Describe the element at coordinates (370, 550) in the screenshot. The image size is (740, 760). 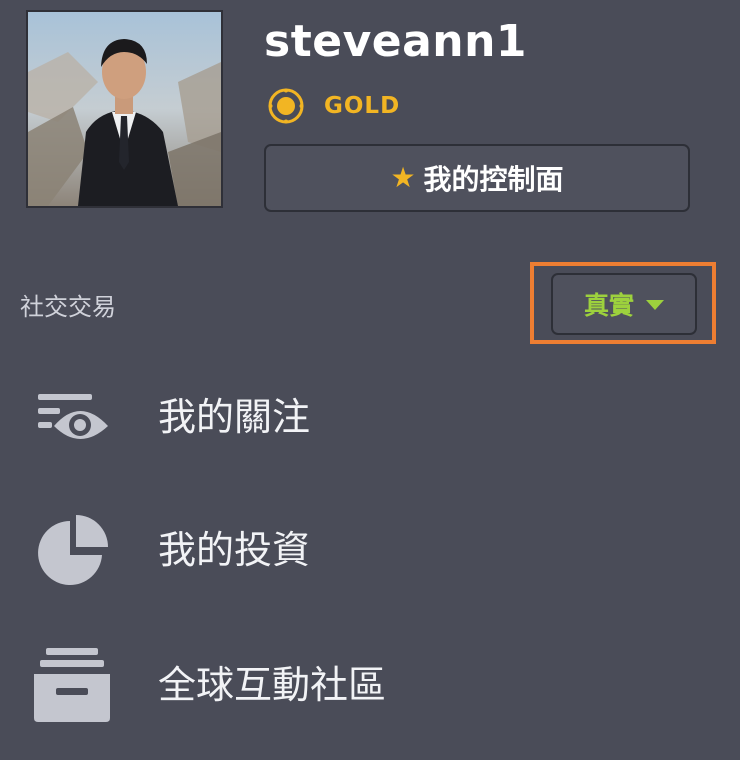
I see `menu-item-investments: 我的投資` at that location.